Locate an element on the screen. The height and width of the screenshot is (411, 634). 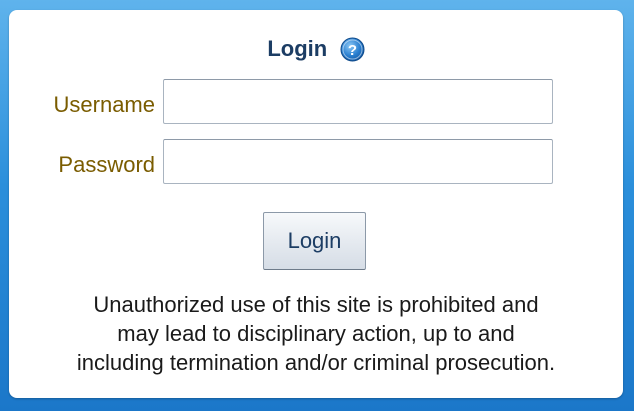
title-row: Login ? is located at coordinates (316, 49).